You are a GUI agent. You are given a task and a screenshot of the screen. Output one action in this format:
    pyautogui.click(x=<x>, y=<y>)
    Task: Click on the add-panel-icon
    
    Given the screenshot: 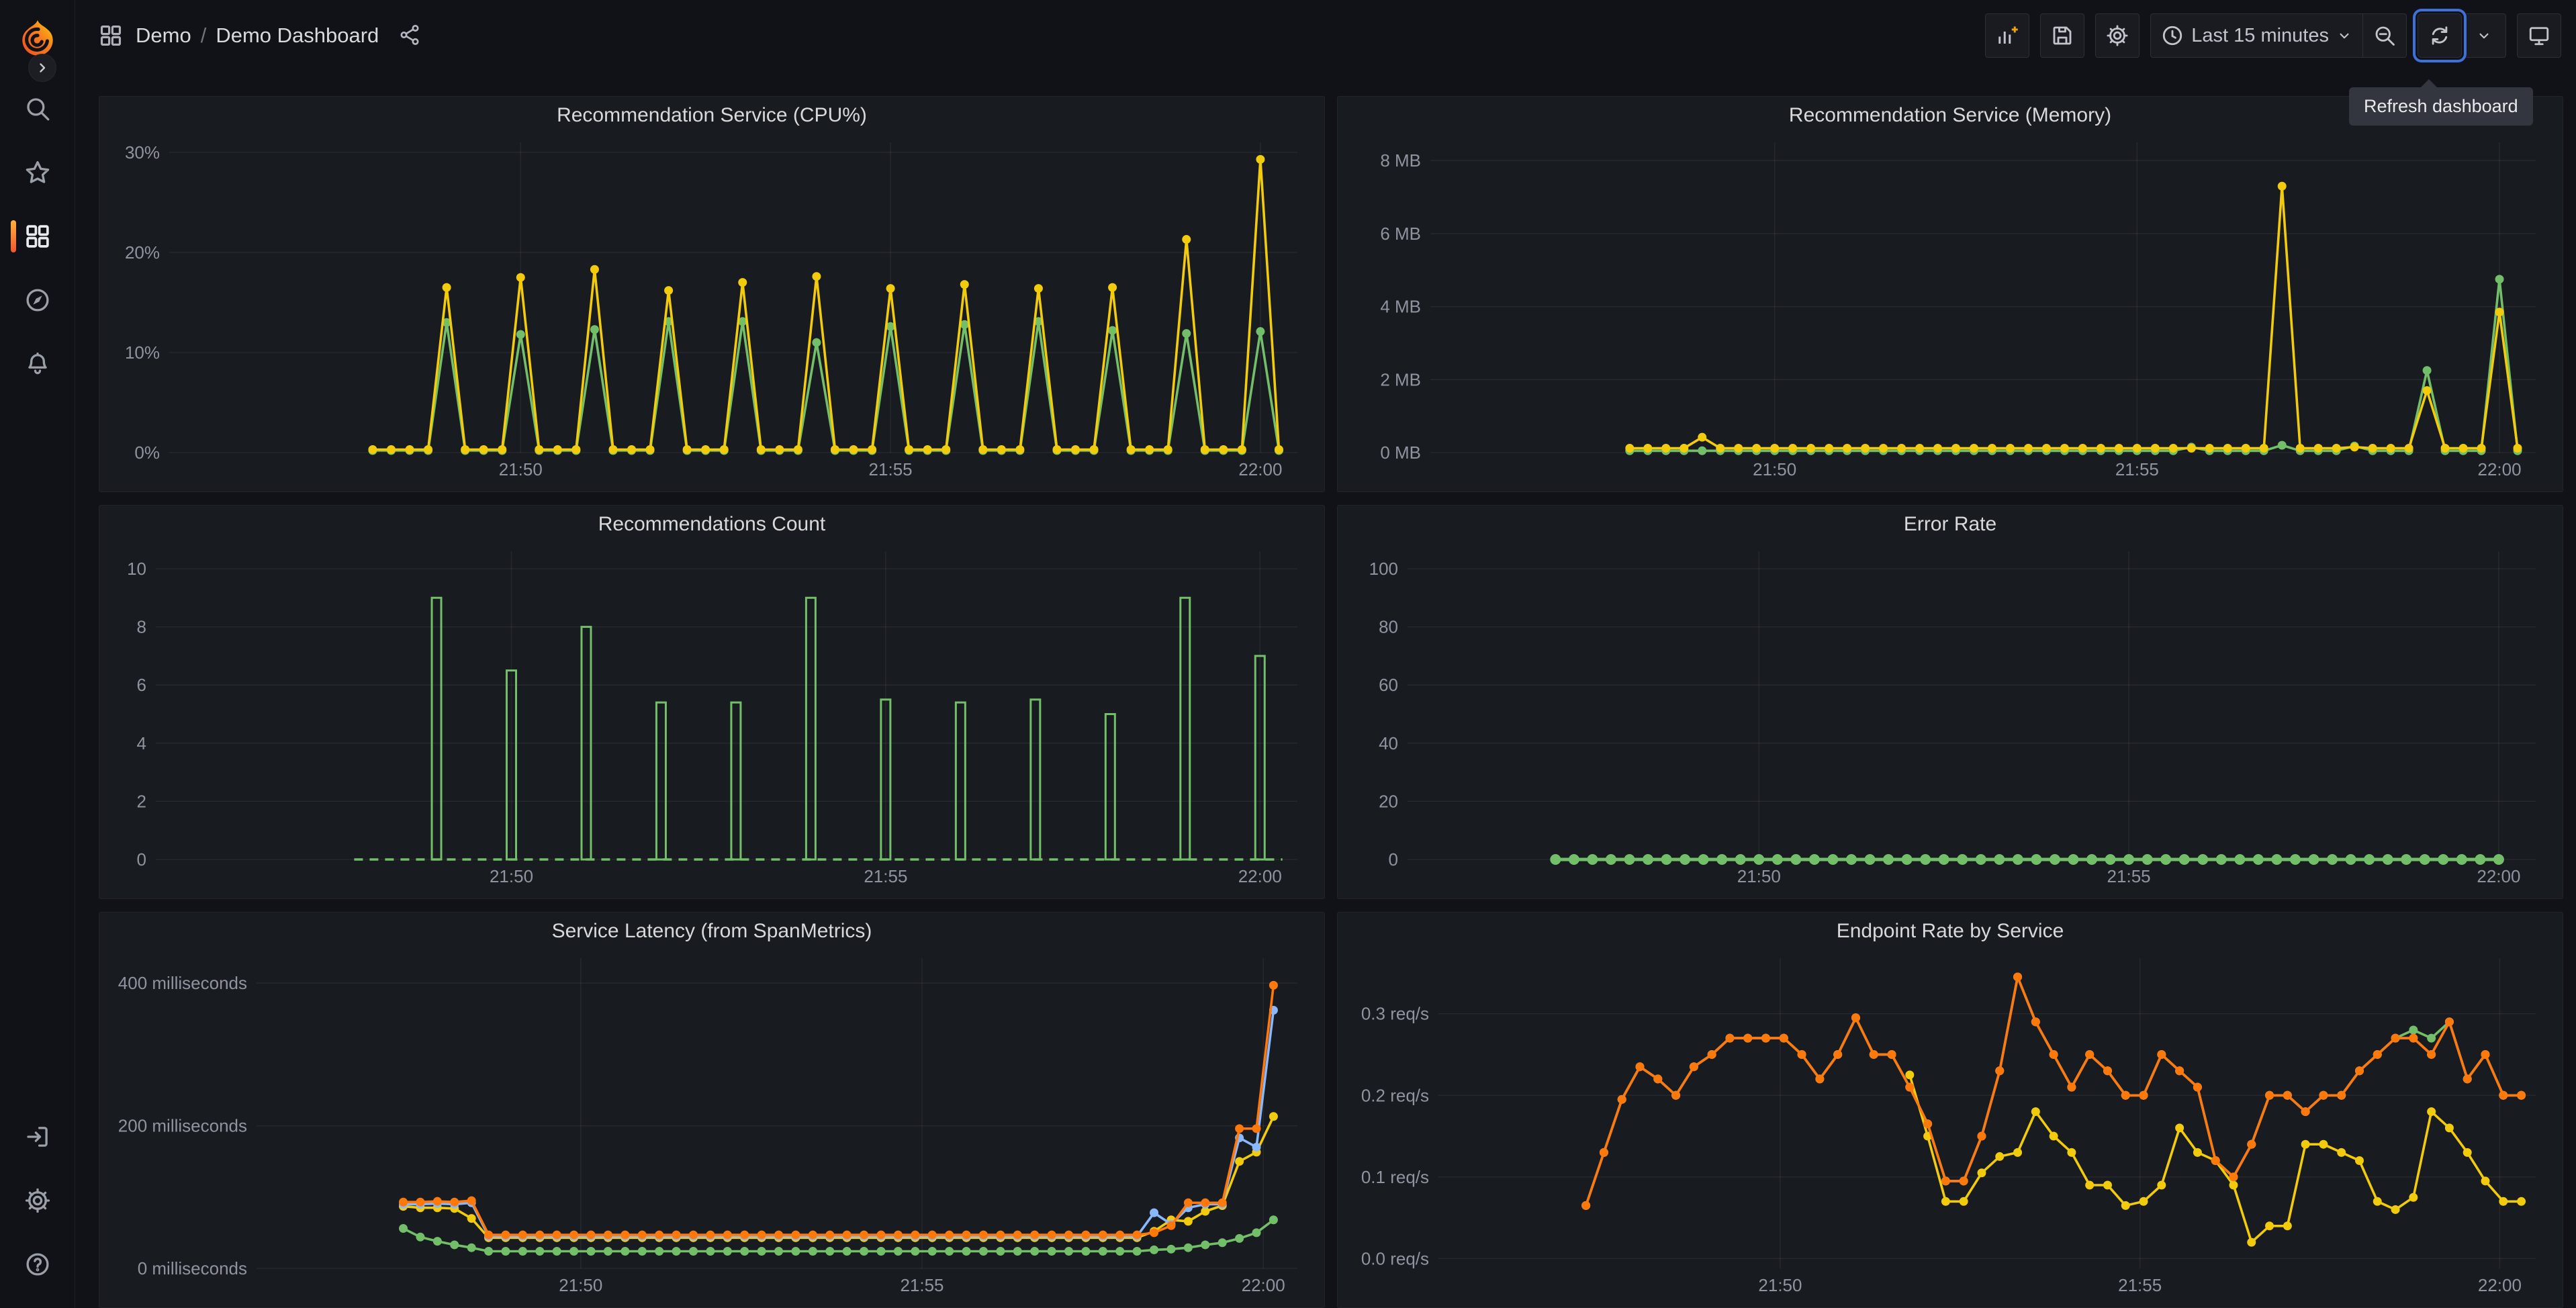 What is the action you would take?
    pyautogui.click(x=2008, y=35)
    